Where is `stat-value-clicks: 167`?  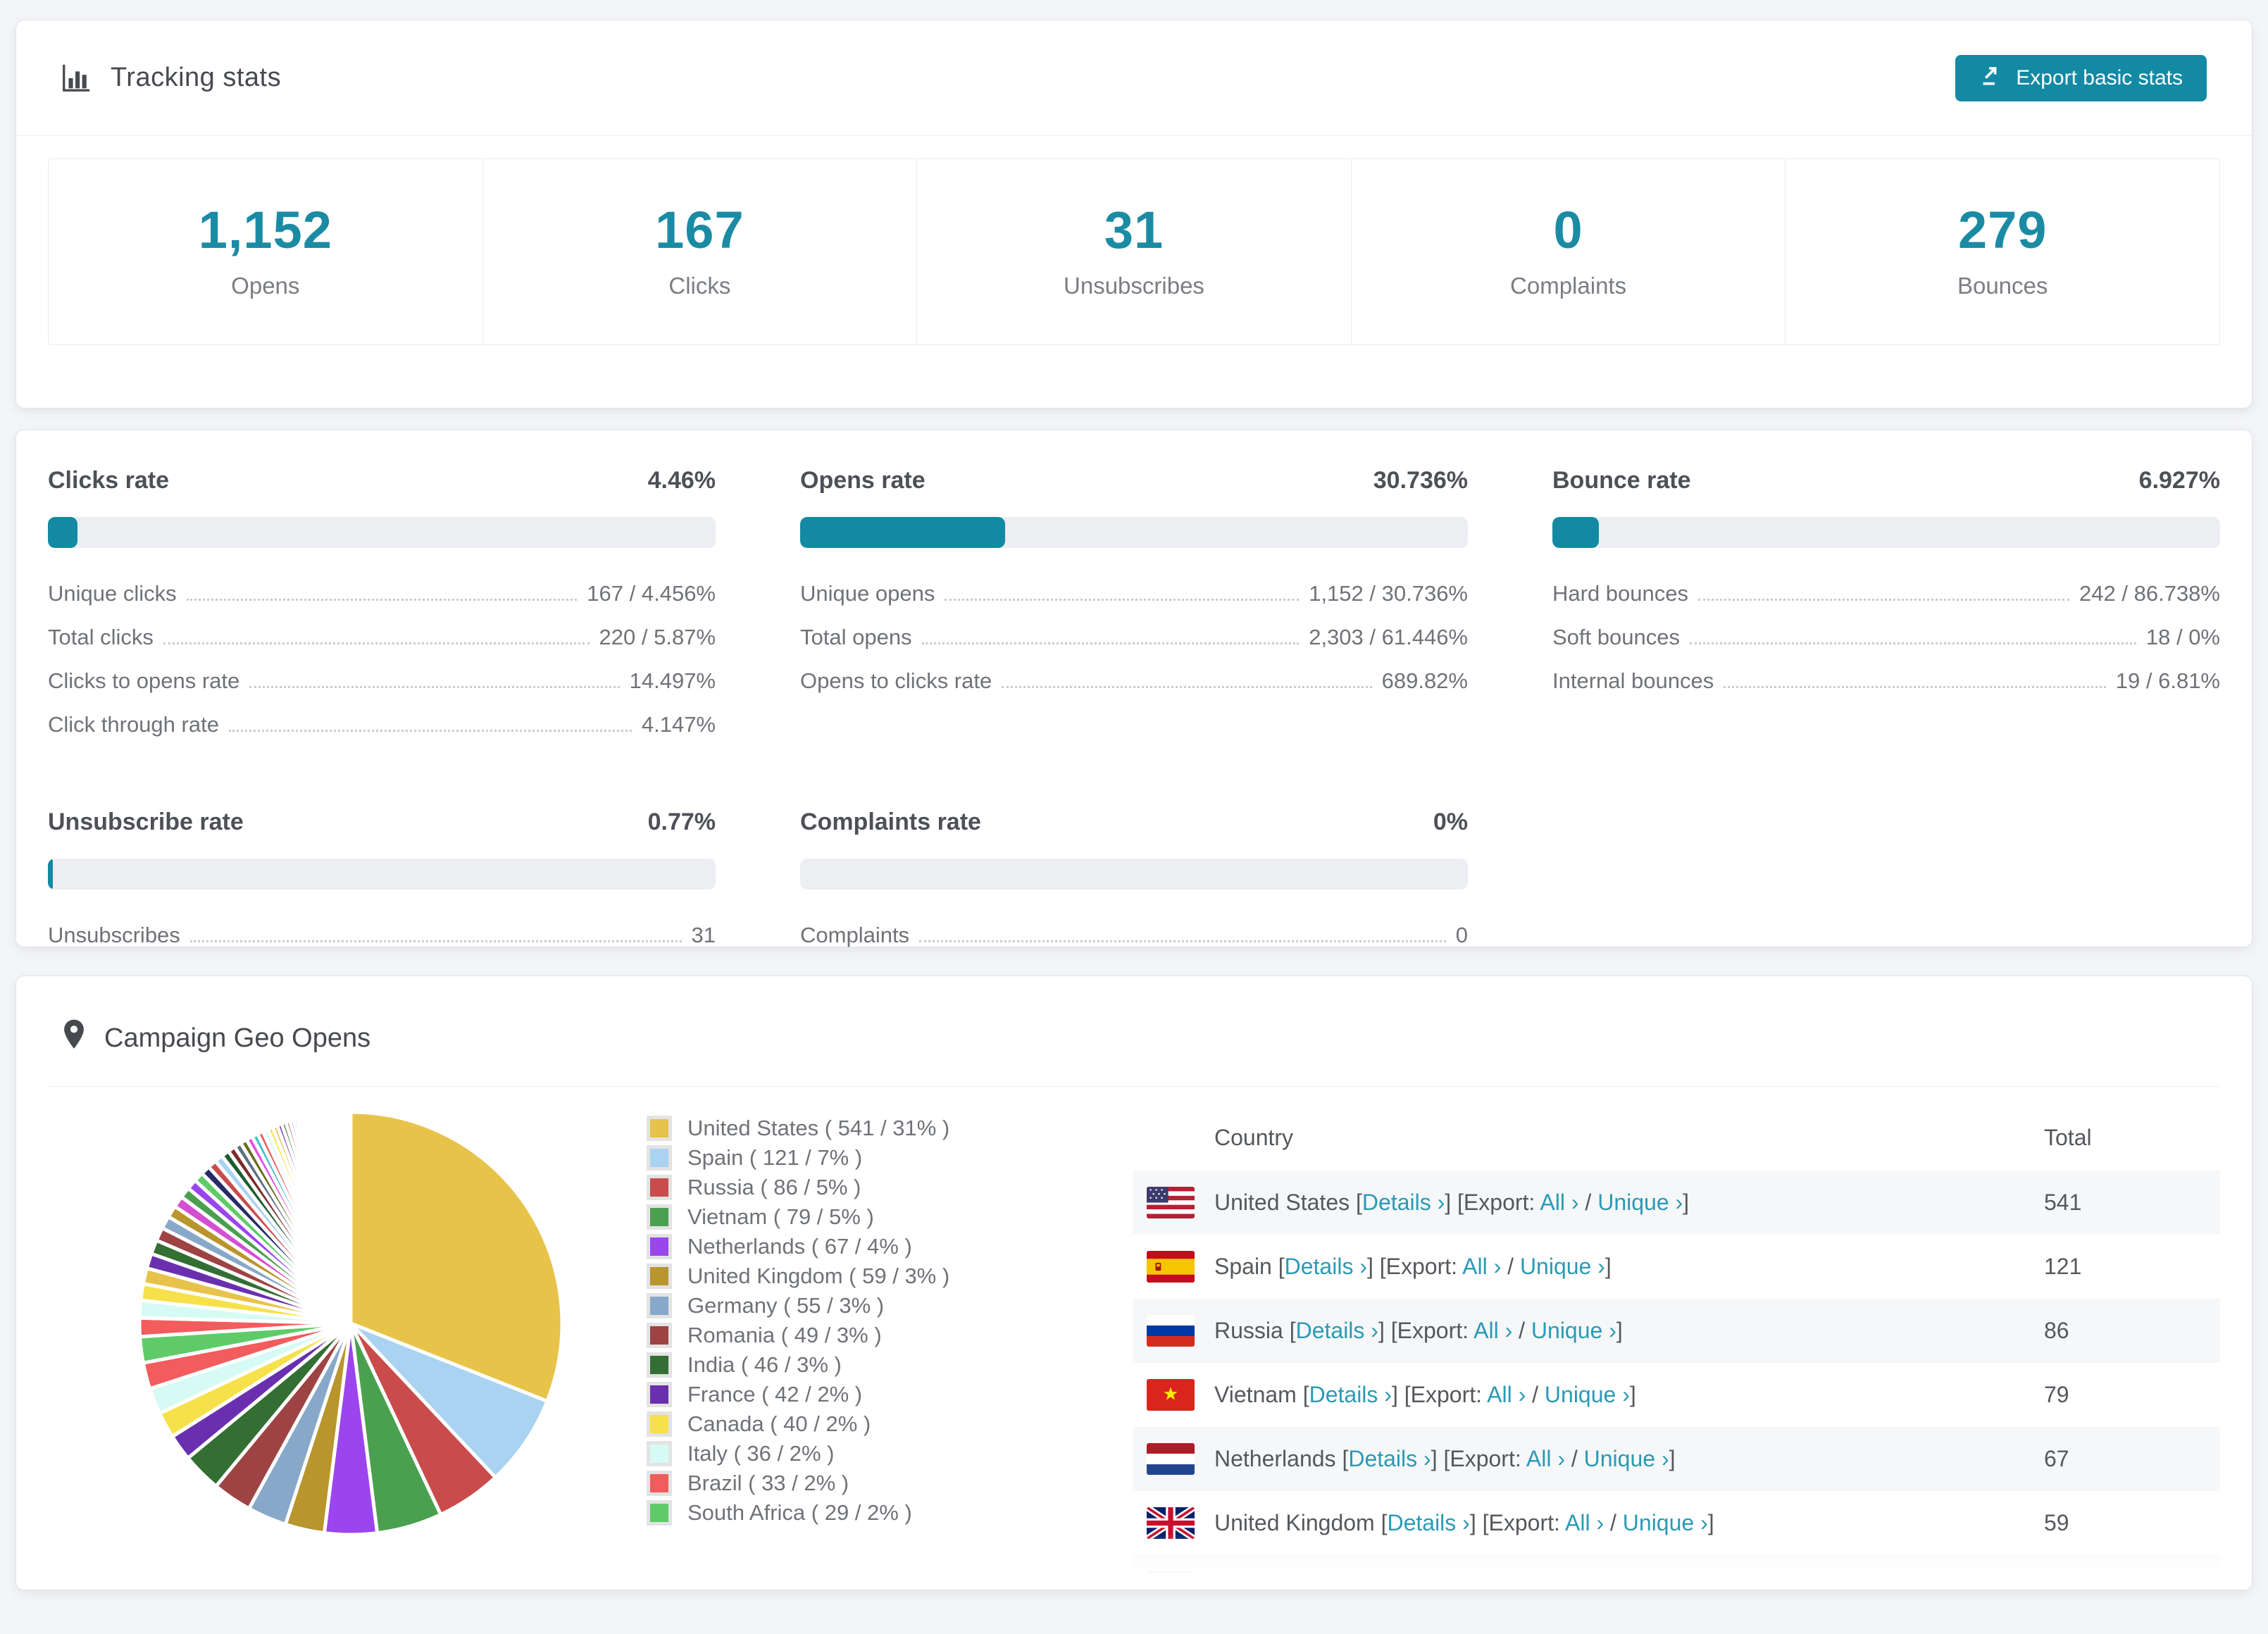 stat-value-clicks: 167 is located at coordinates (700, 230).